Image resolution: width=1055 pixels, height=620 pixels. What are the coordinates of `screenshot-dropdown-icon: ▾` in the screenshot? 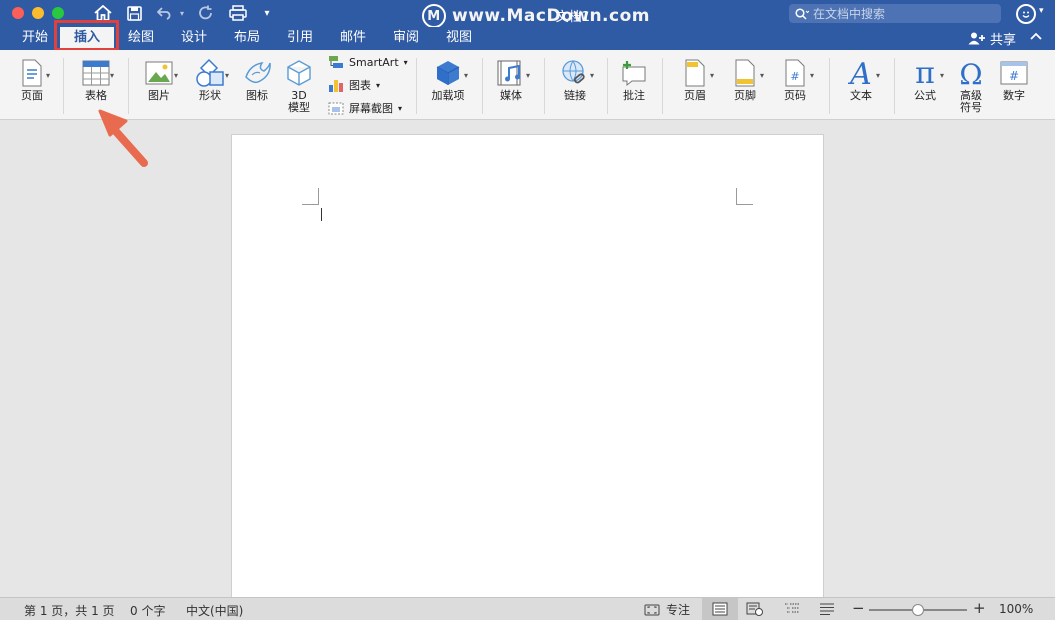 It's located at (400, 108).